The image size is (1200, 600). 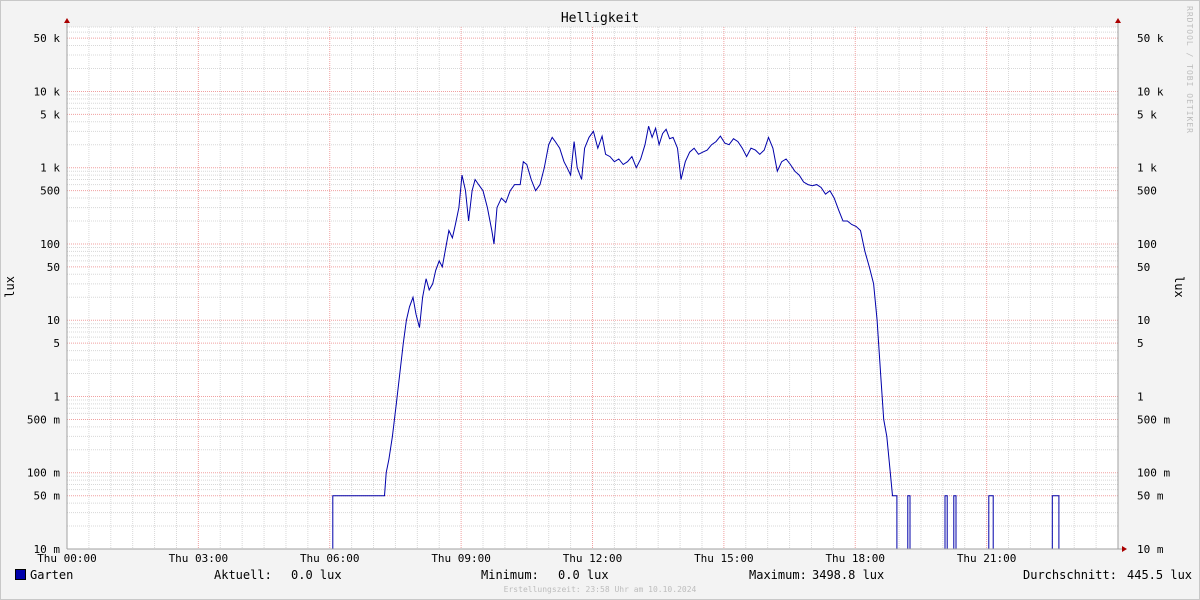 I want to click on y-tick-label-right: 500 m, so click(x=1153, y=419).